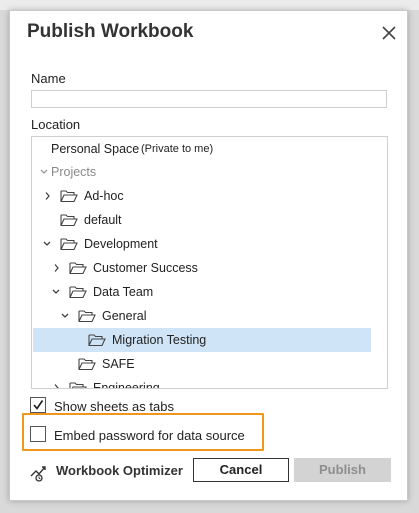 This screenshot has height=513, width=419. I want to click on background-strip, so click(209, 5).